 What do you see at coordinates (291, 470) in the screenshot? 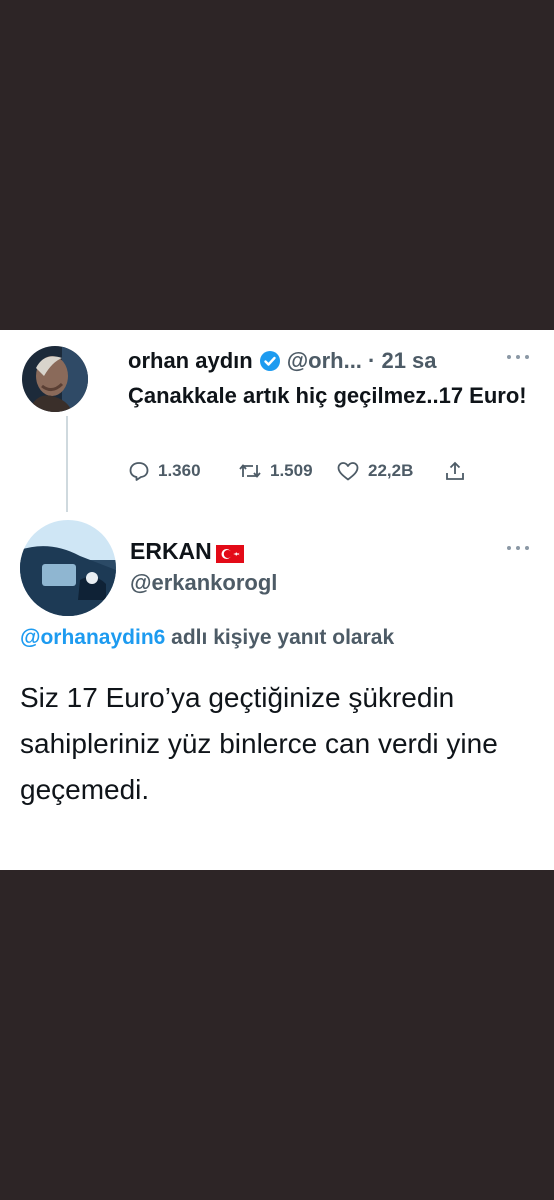
I see `retweet-count: 1.509` at bounding box center [291, 470].